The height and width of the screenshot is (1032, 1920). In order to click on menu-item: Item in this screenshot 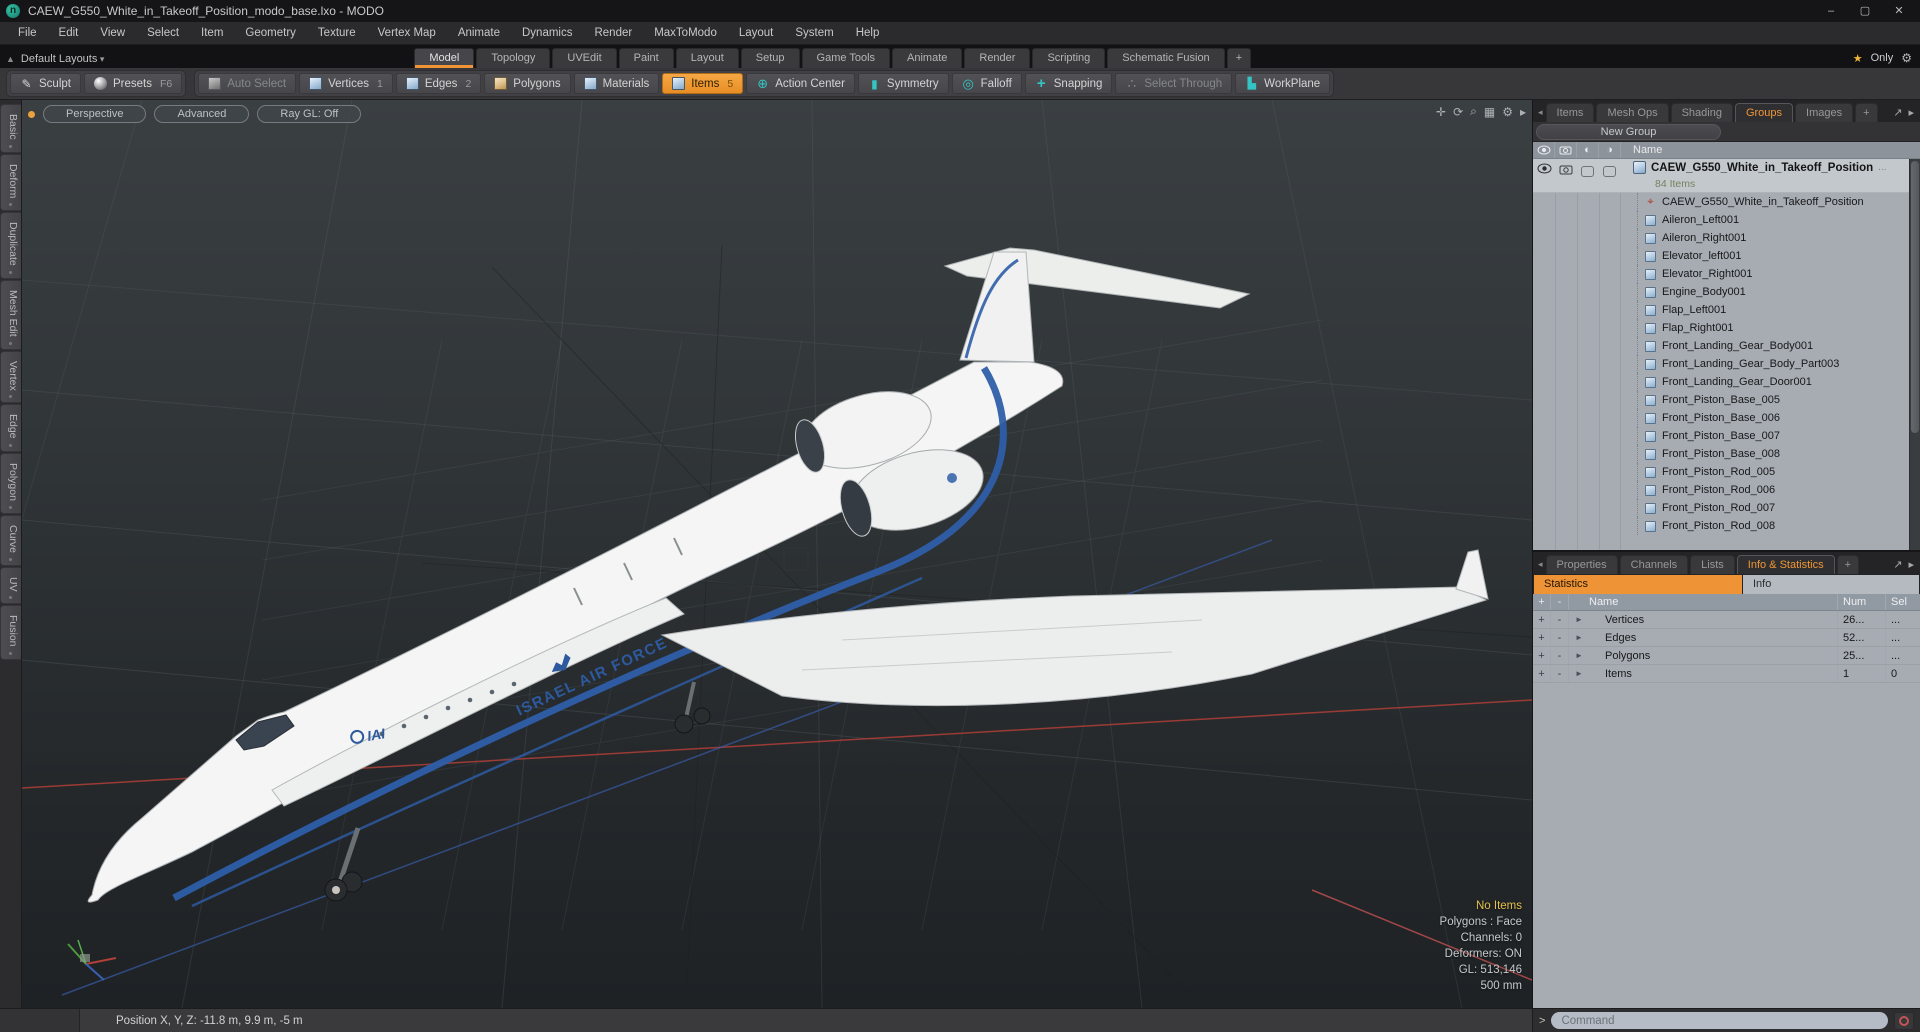, I will do `click(212, 33)`.